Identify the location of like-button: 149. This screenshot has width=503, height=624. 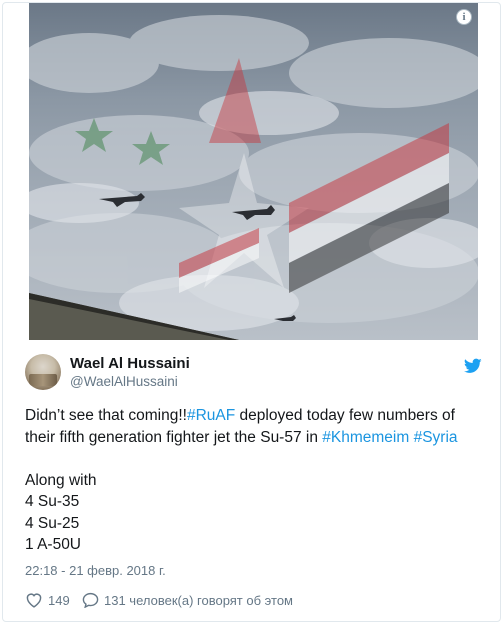
(47, 600).